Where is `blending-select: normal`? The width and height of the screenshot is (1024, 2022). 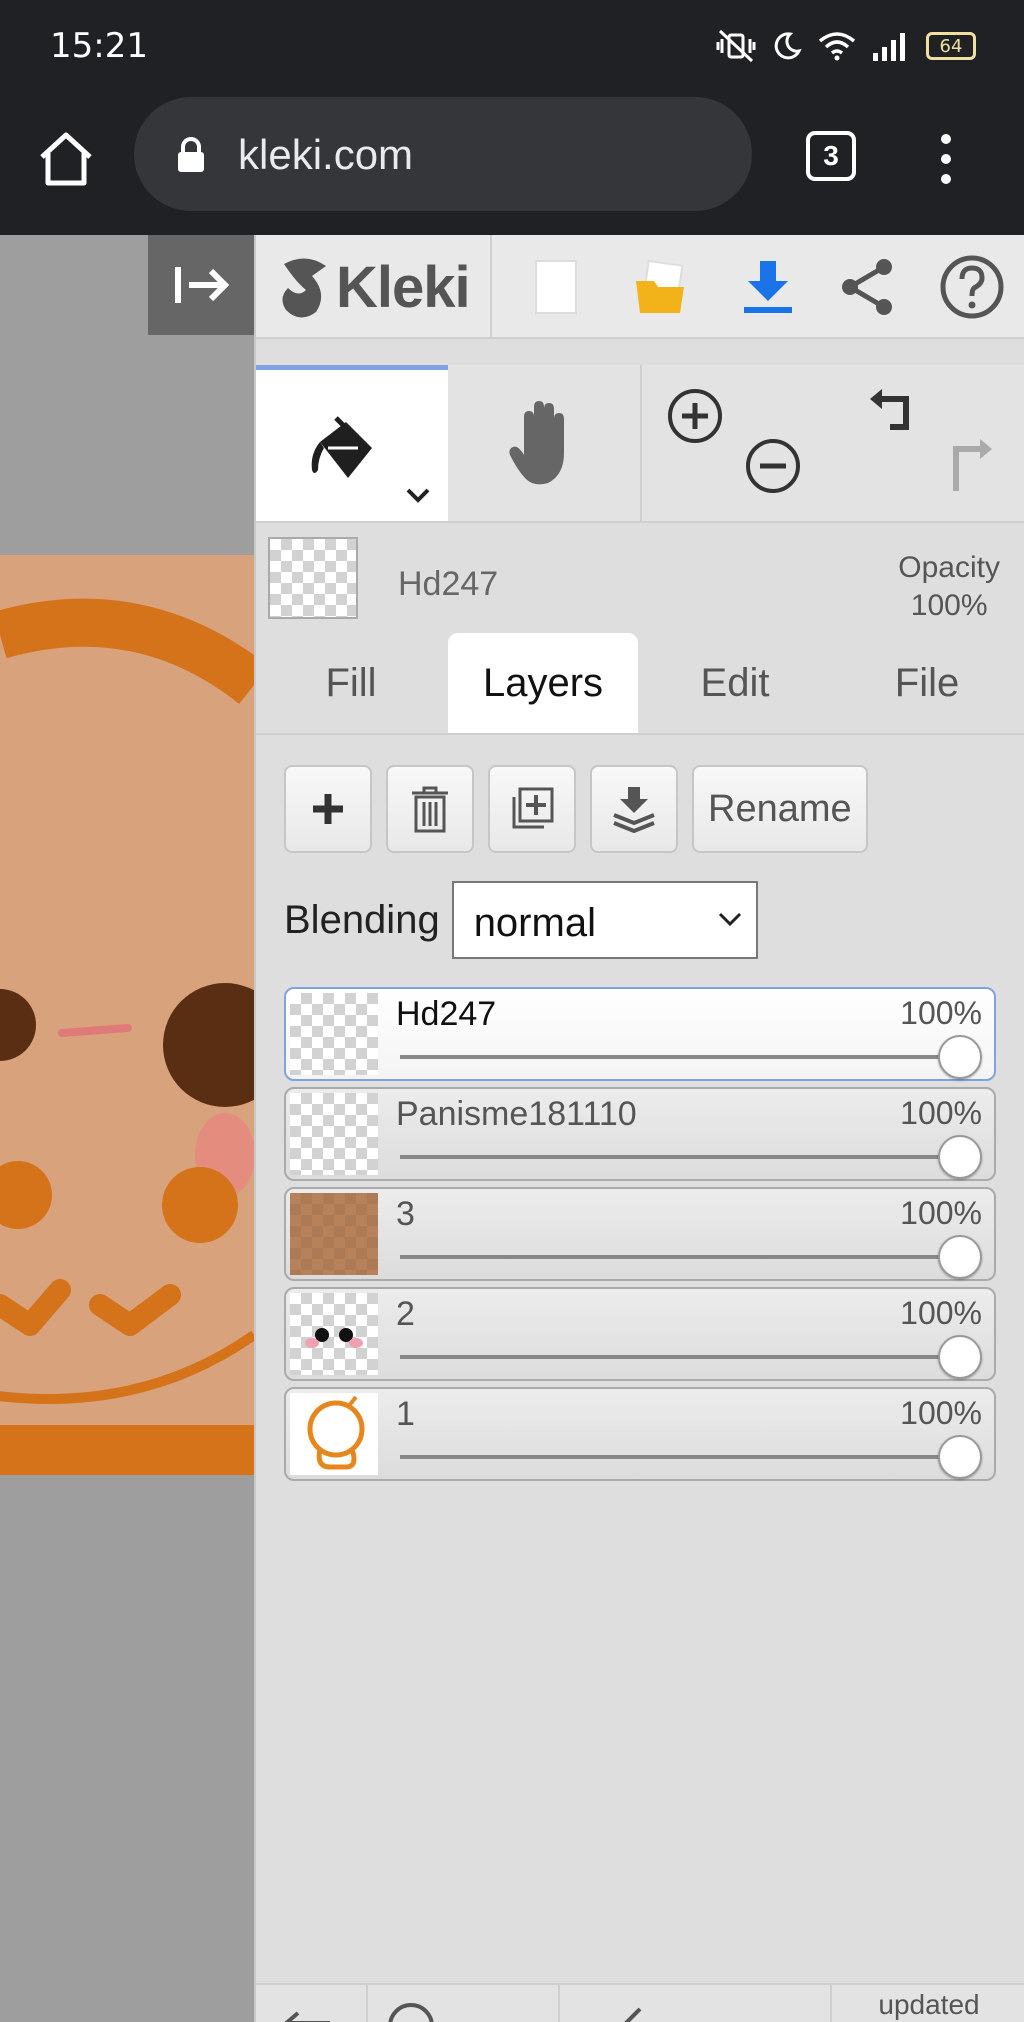 blending-select: normal is located at coordinates (604, 920).